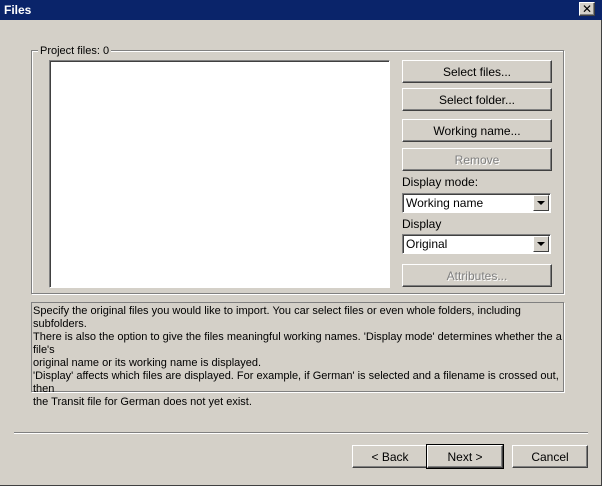 The image size is (602, 486). Describe the element at coordinates (18, 10) in the screenshot. I see `window-title: Files` at that location.